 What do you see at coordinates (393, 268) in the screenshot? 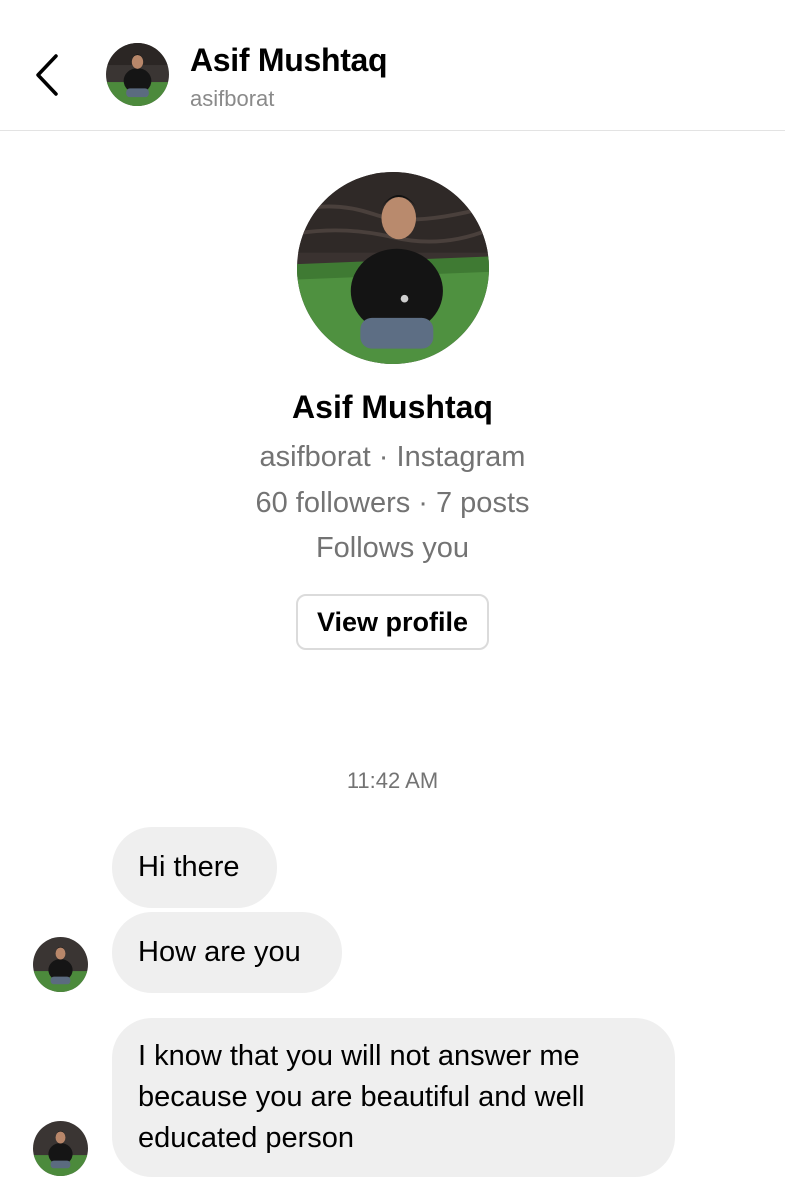
I see `profile-avatar` at bounding box center [393, 268].